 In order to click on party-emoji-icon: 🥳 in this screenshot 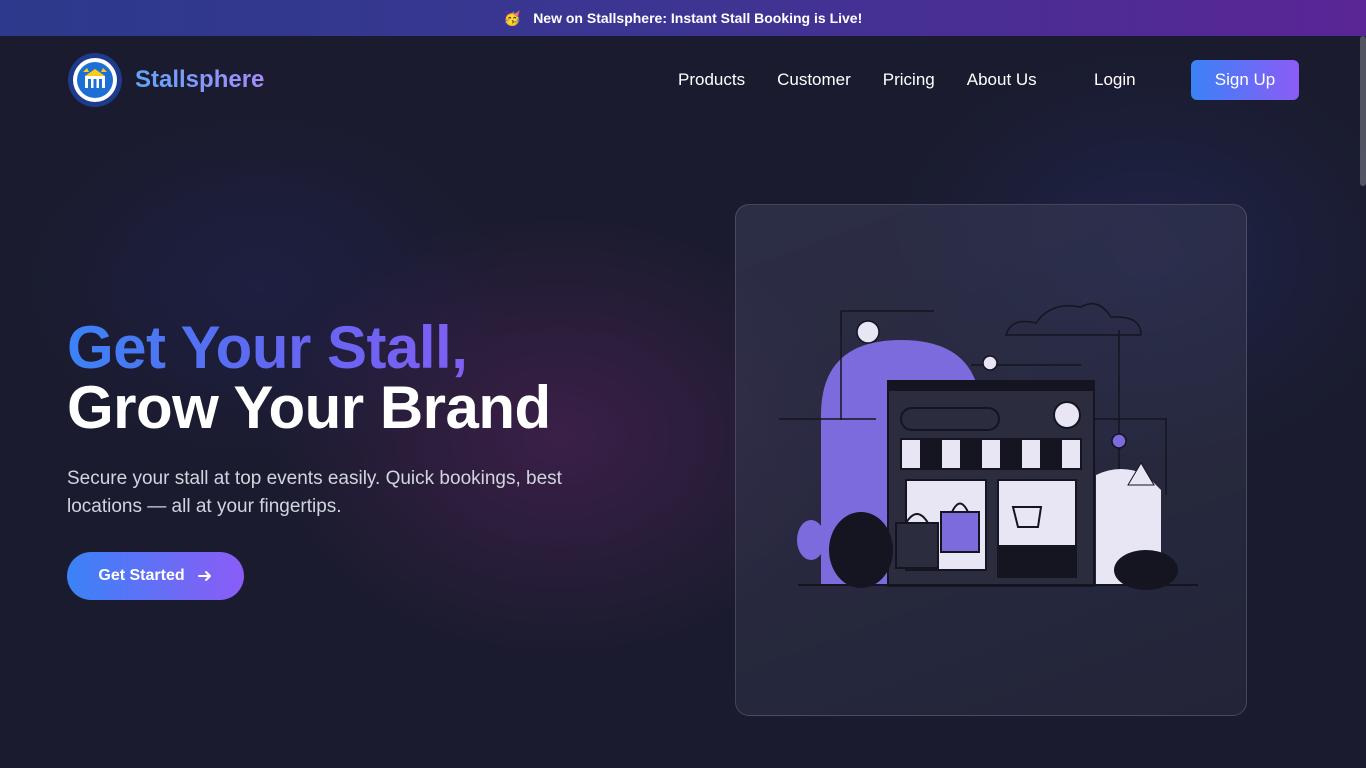, I will do `click(512, 17)`.